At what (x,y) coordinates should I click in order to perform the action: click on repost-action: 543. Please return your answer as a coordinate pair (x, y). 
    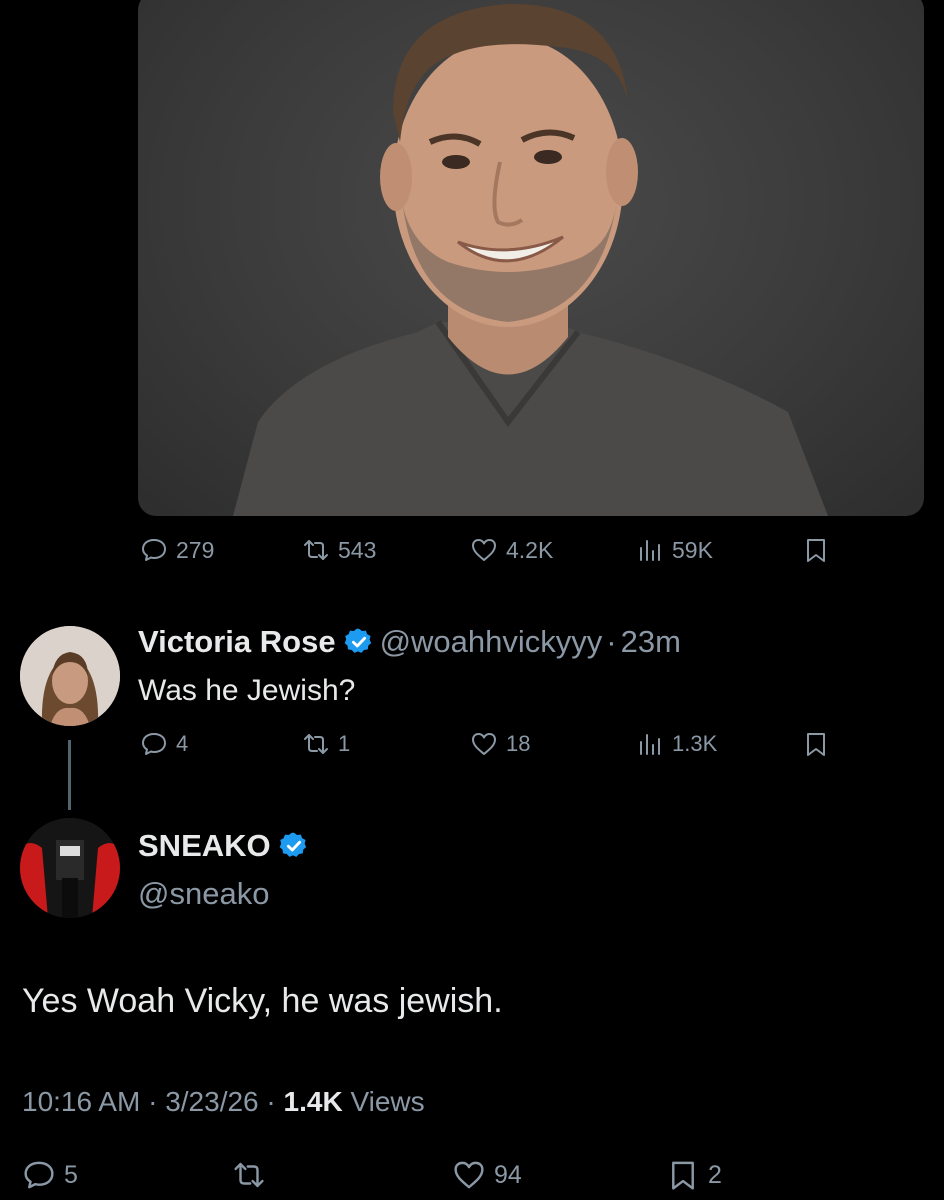
    Looking at the image, I should click on (339, 550).